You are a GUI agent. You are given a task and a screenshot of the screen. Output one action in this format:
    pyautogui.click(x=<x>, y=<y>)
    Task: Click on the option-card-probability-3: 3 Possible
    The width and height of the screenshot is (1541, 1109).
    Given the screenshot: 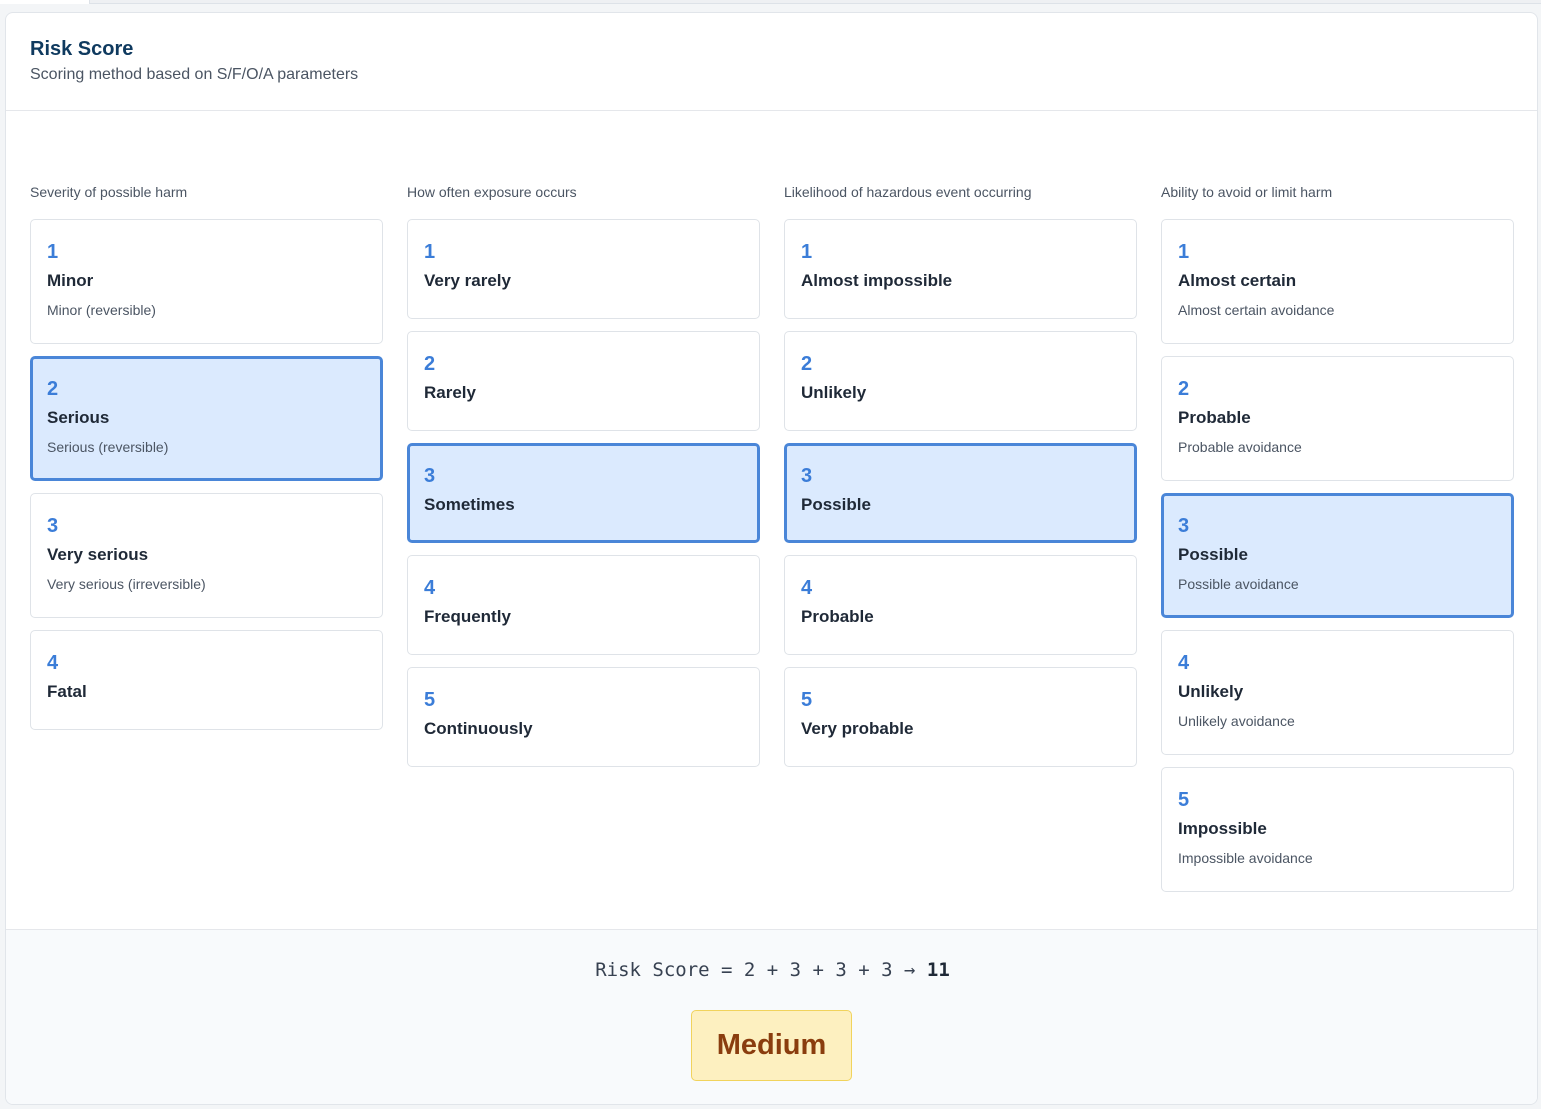 What is the action you would take?
    pyautogui.click(x=960, y=493)
    